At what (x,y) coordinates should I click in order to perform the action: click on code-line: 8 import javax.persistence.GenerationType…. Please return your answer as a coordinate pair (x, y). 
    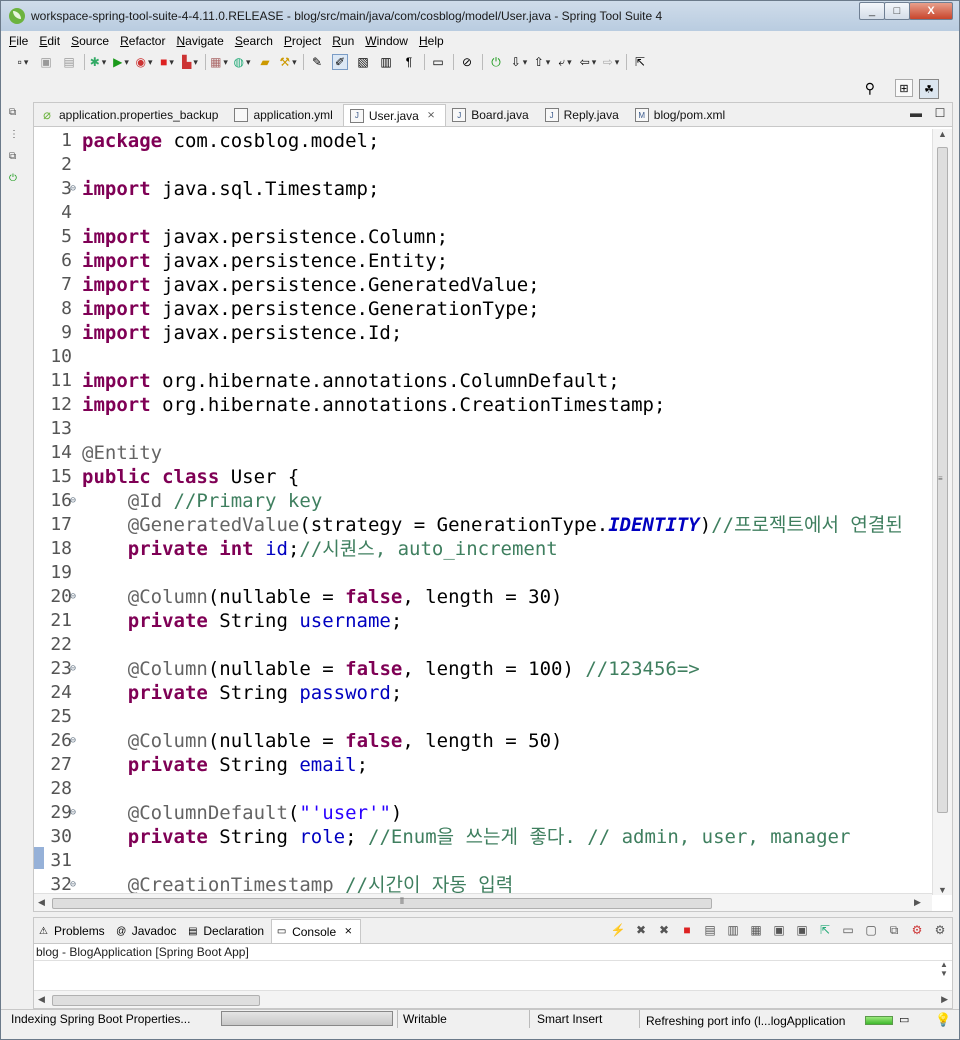
    Looking at the image, I should click on (482, 309).